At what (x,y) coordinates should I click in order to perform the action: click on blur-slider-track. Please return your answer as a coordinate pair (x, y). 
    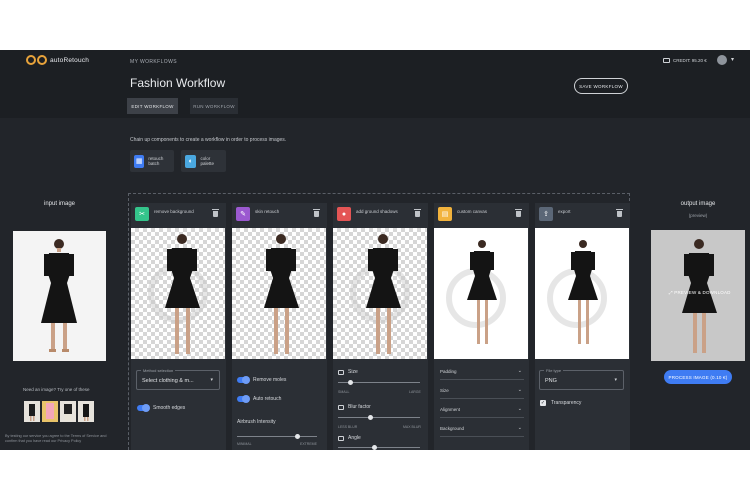
    Looking at the image, I should click on (379, 417).